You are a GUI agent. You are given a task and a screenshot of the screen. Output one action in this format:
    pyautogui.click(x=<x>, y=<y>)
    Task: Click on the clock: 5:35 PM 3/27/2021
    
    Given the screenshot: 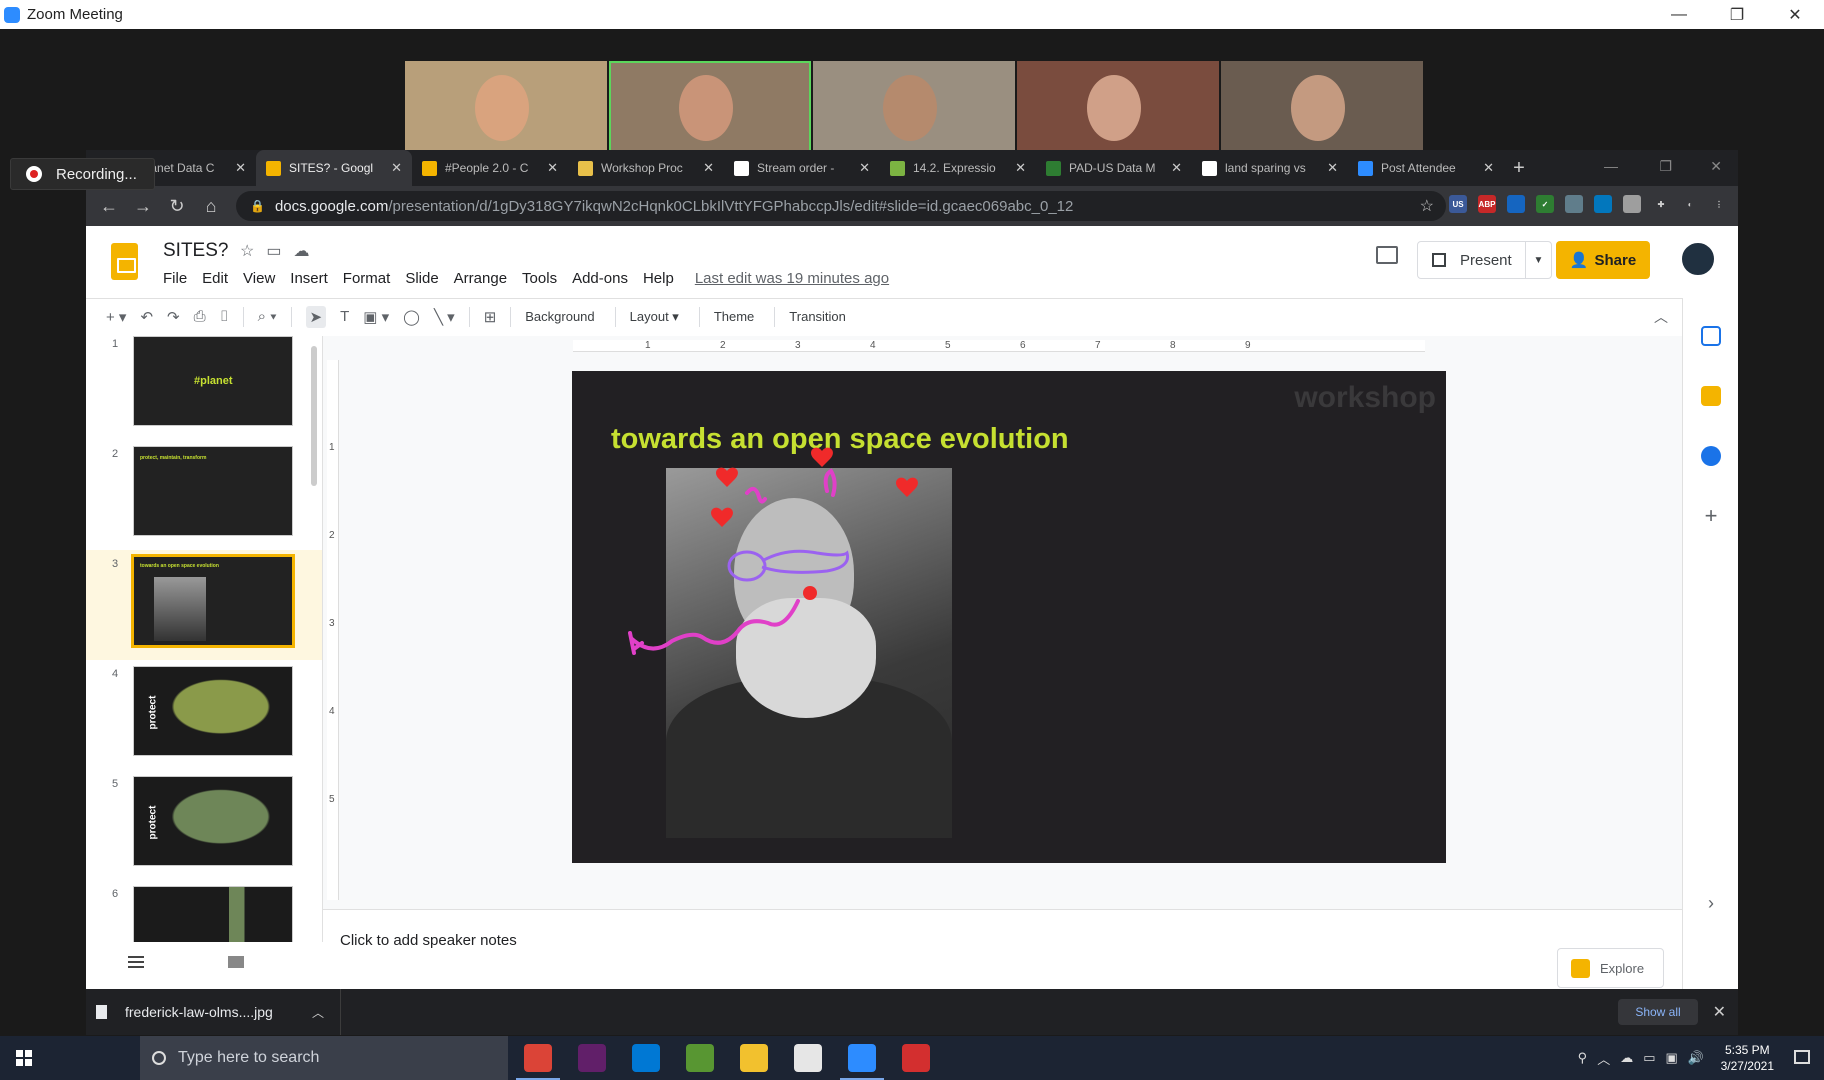 What is the action you would take?
    pyautogui.click(x=1747, y=1058)
    